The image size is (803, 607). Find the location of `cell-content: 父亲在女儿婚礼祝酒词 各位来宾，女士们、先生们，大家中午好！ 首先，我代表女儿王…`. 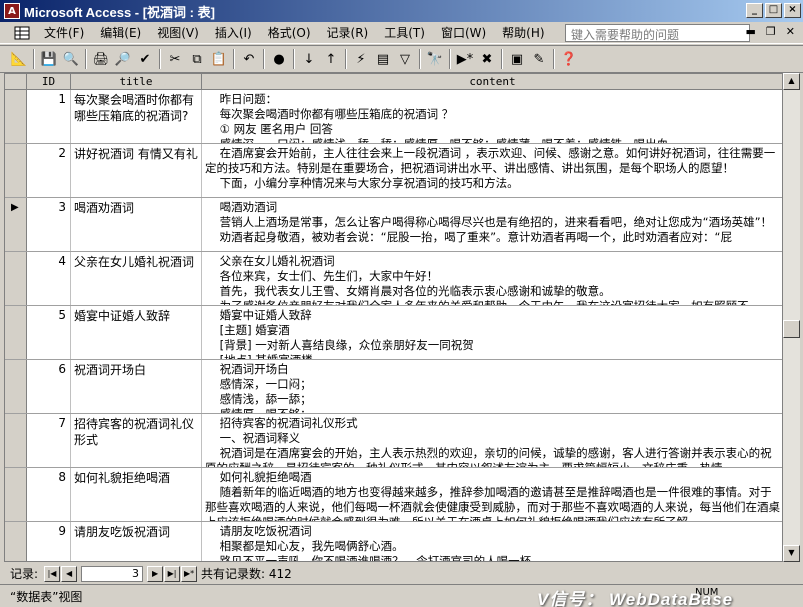

cell-content: 父亲在女儿婚礼祝酒词 各位来宾，女士们、先生们，大家中午好！ 首先，我代表女儿王… is located at coordinates (492, 278).